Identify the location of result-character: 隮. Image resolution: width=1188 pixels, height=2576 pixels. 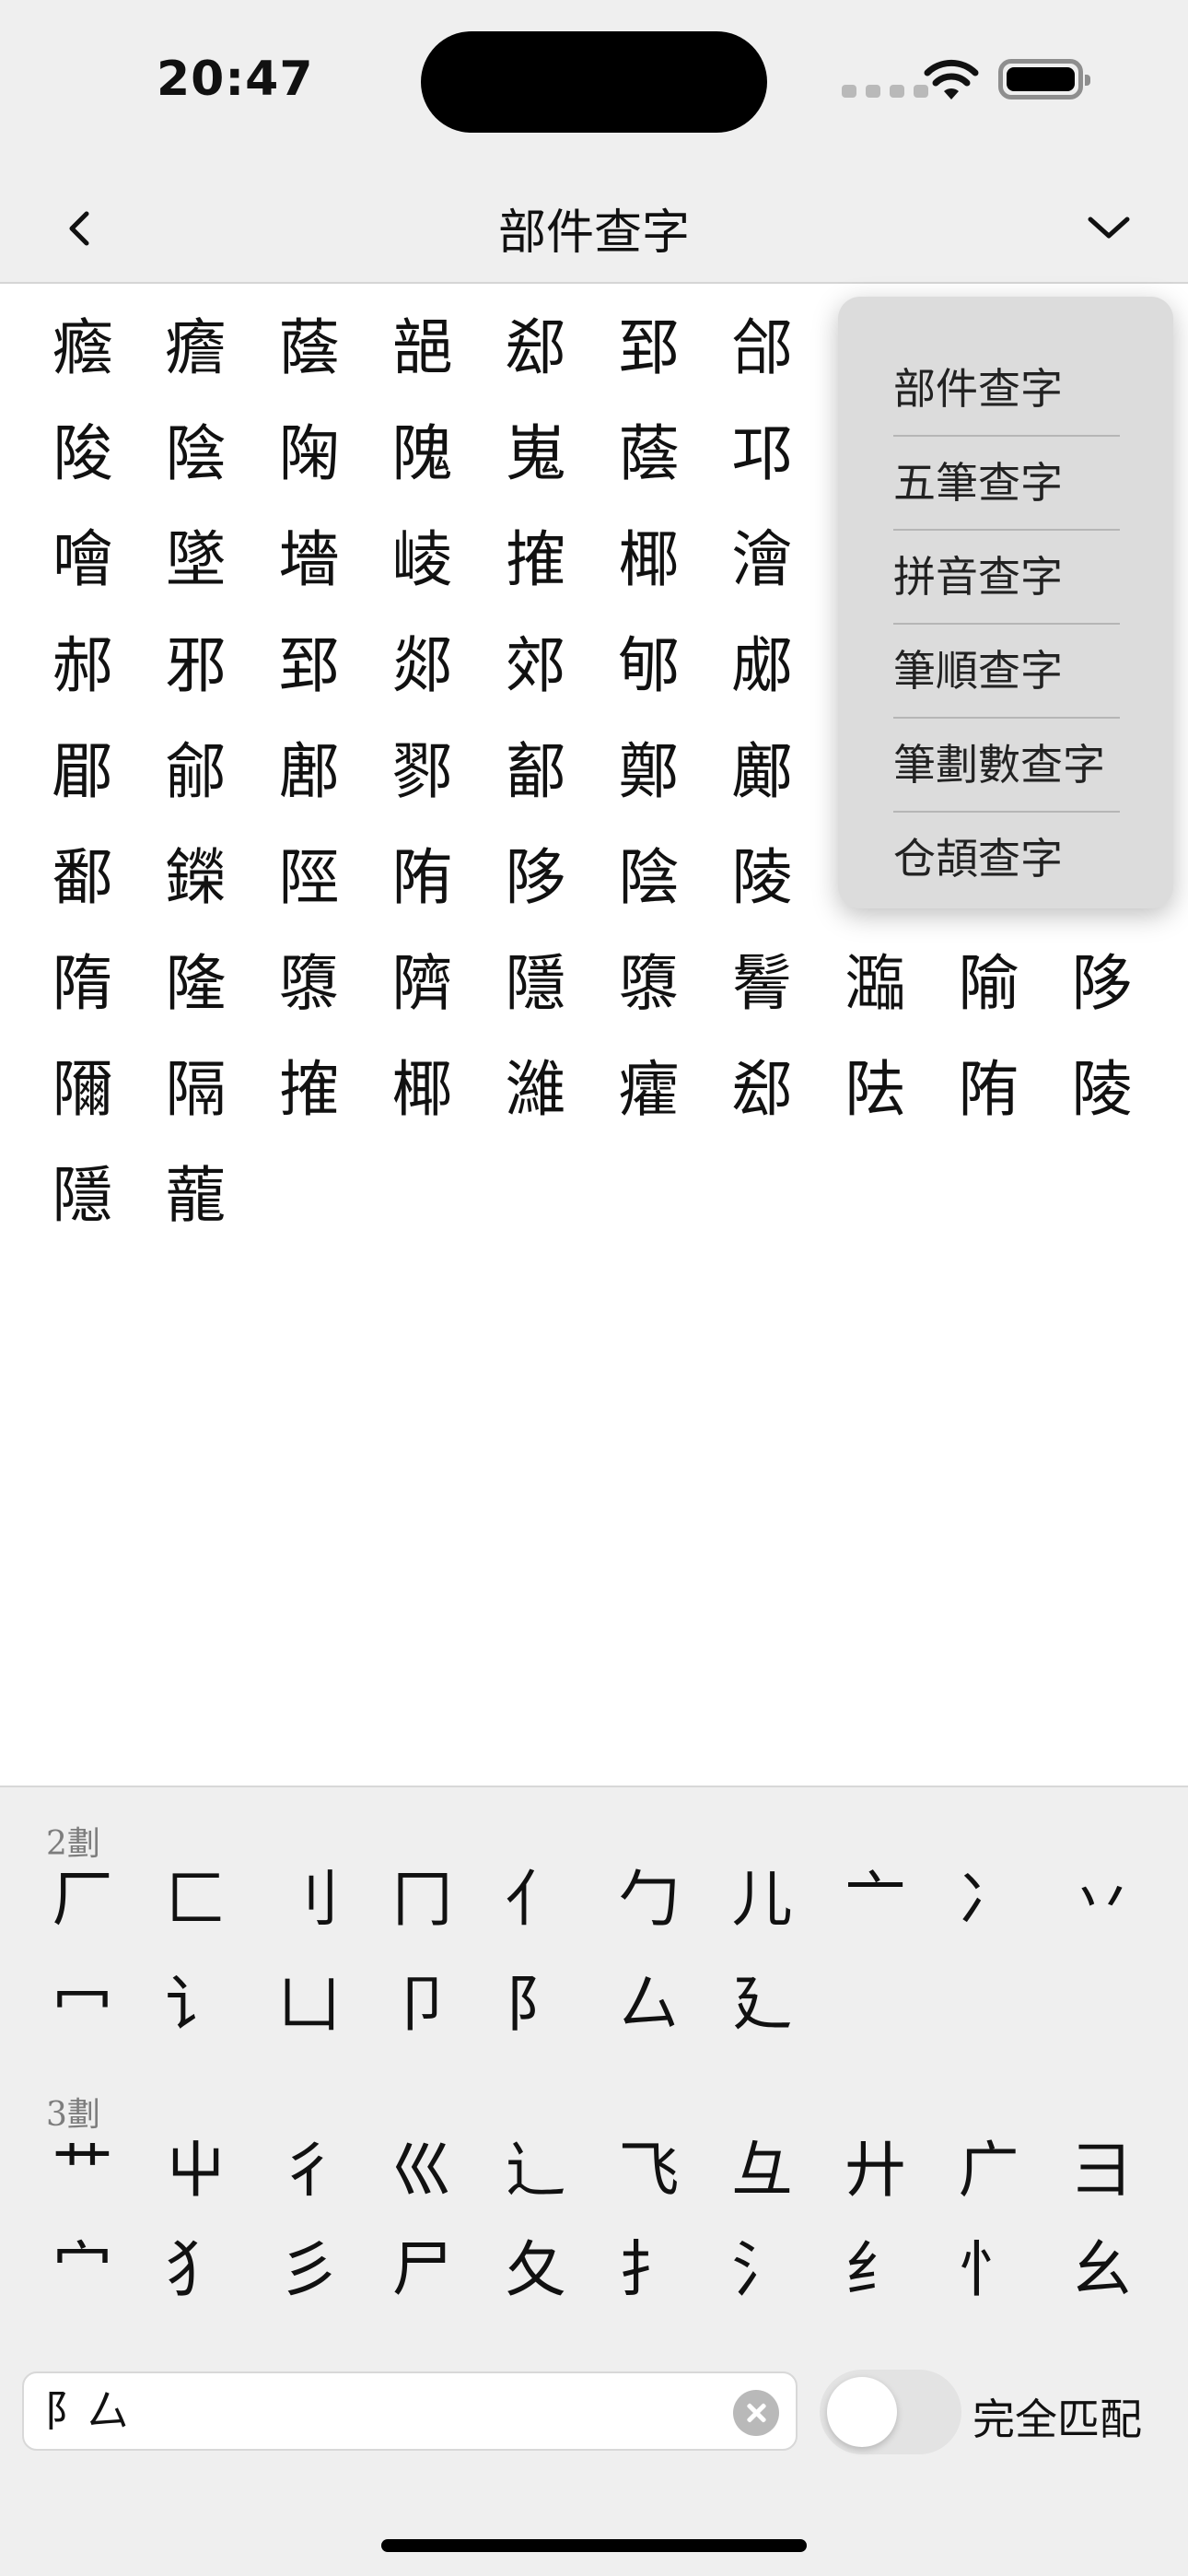
(422, 984).